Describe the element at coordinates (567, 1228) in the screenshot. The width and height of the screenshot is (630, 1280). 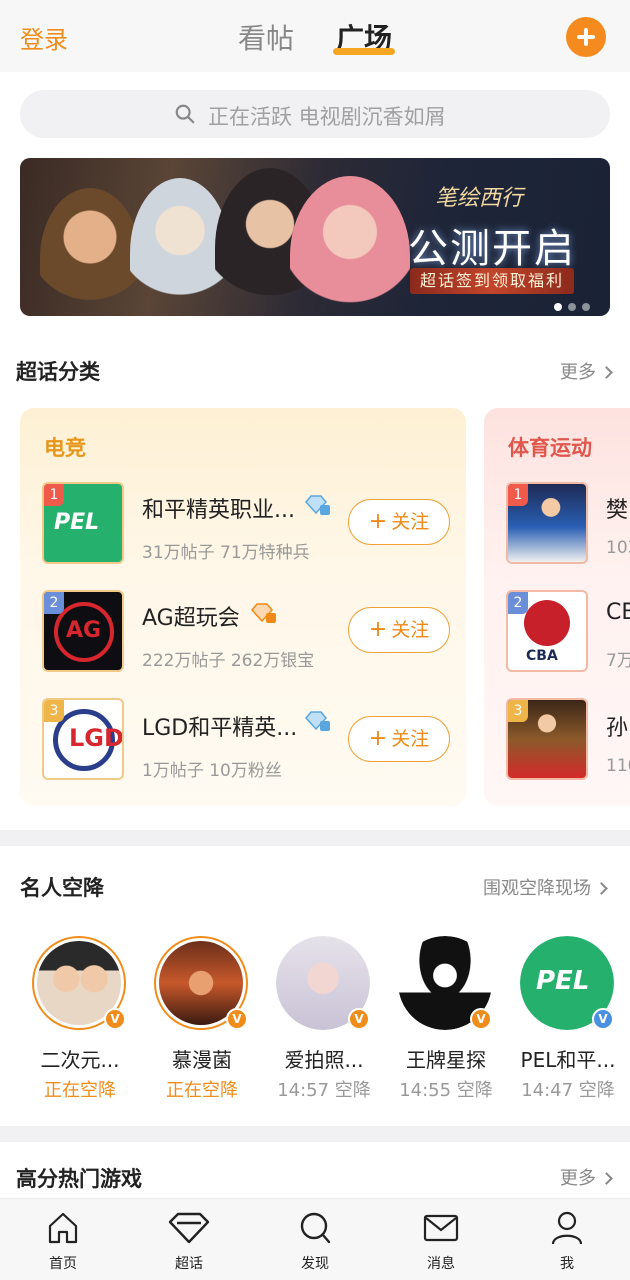
I see `user-icon` at that location.